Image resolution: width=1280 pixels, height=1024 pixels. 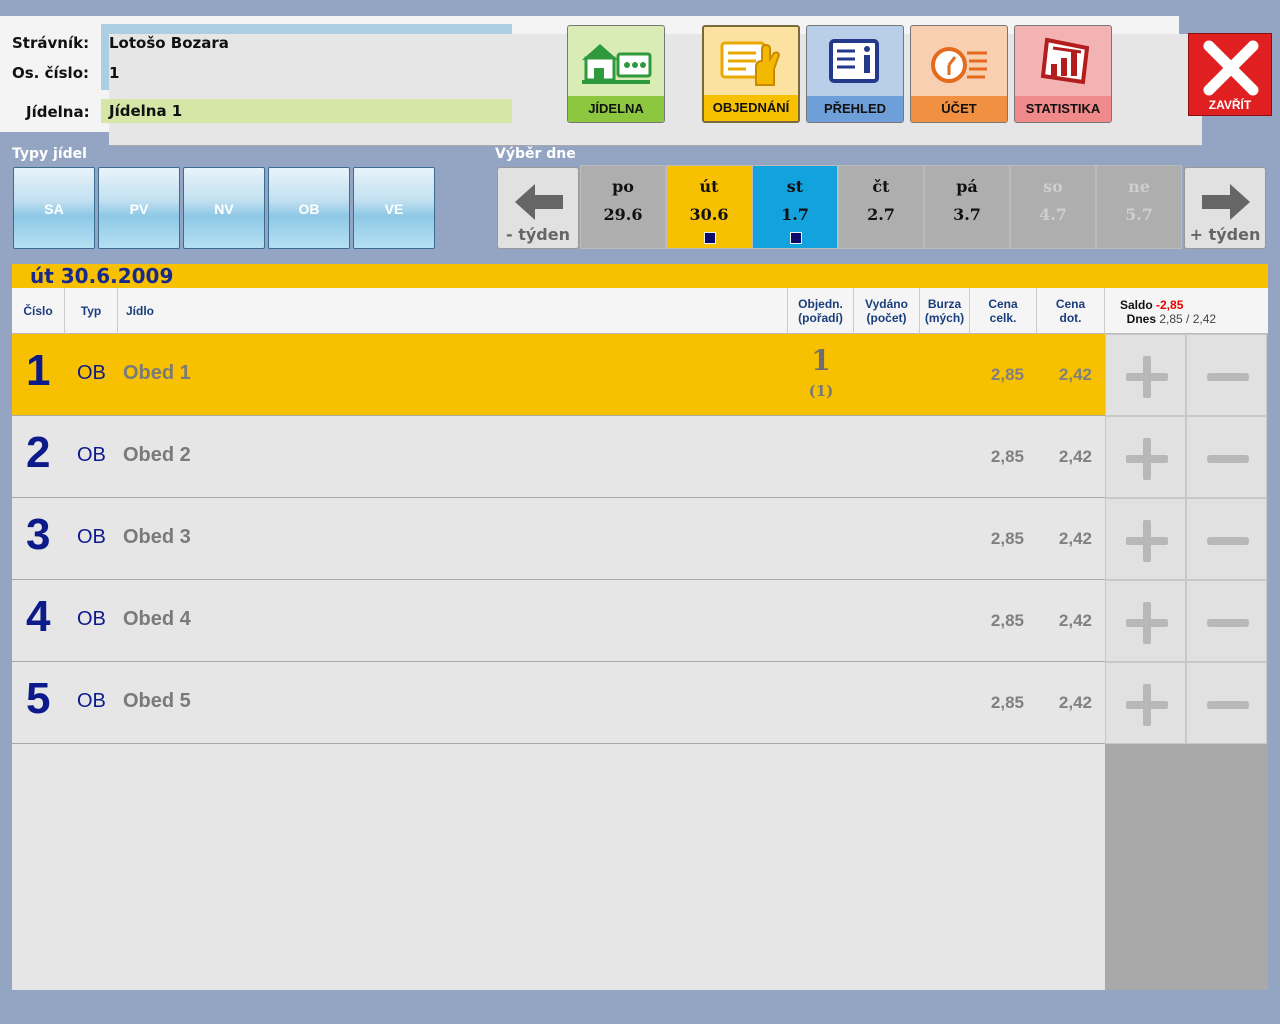 I want to click on type-button-ve: VE, so click(x=394, y=208).